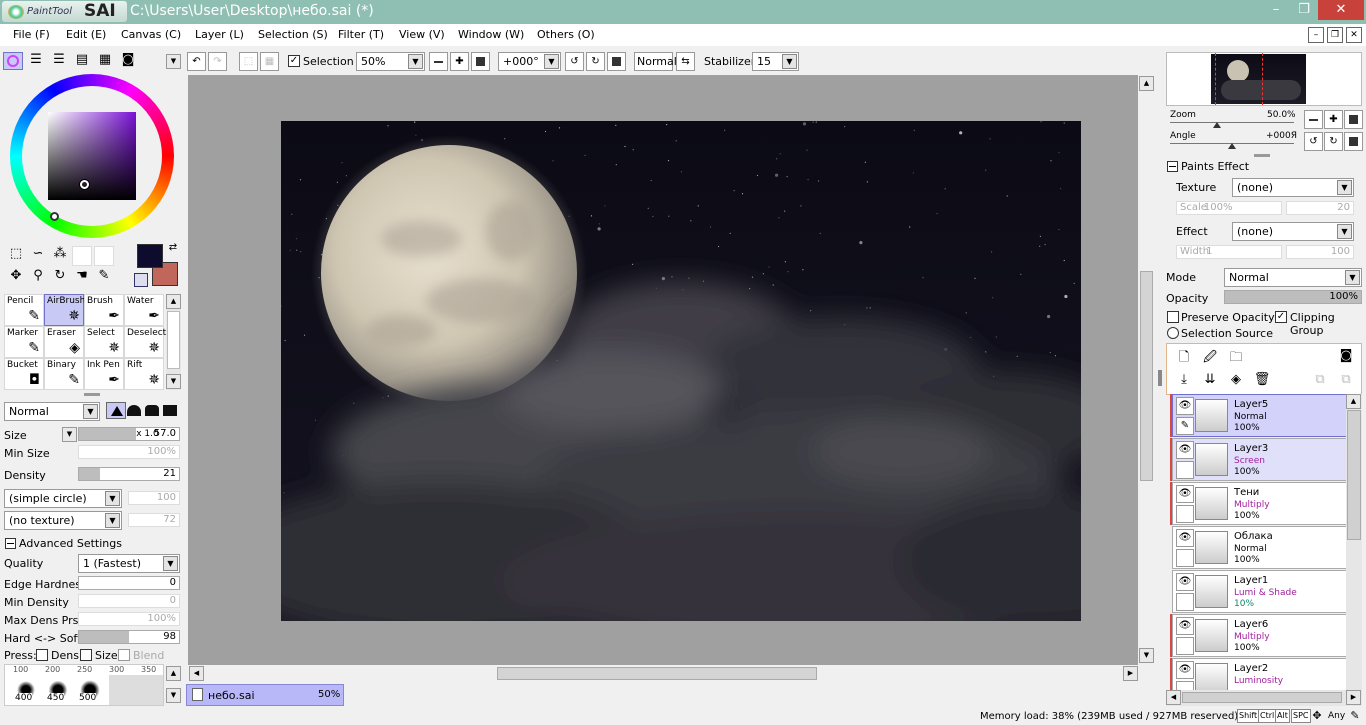 This screenshot has height=725, width=1366. I want to click on tool-binary: Binary ✎, so click(64, 374).